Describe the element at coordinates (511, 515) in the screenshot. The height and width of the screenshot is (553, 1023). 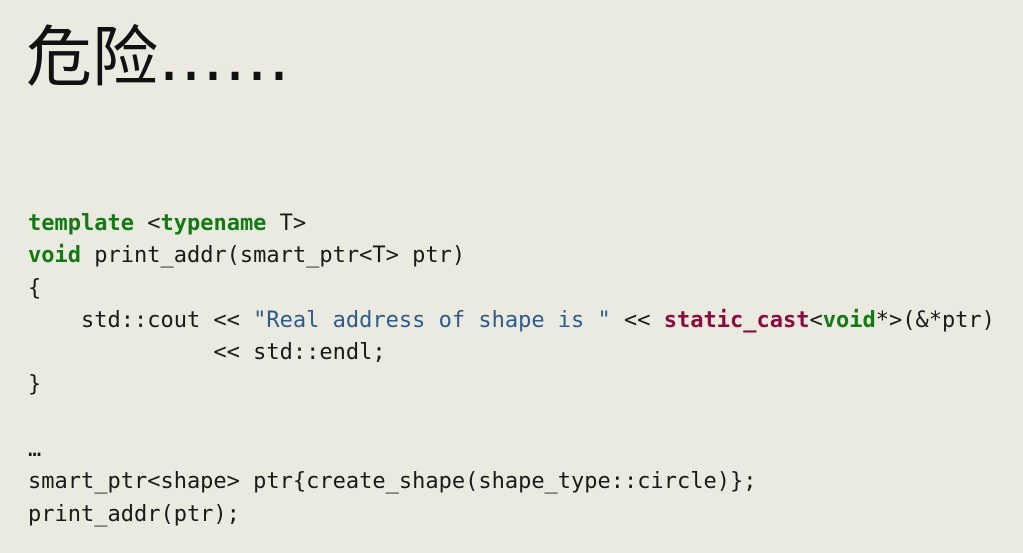
I see `code-line-10: print_addr(ptr);` at that location.